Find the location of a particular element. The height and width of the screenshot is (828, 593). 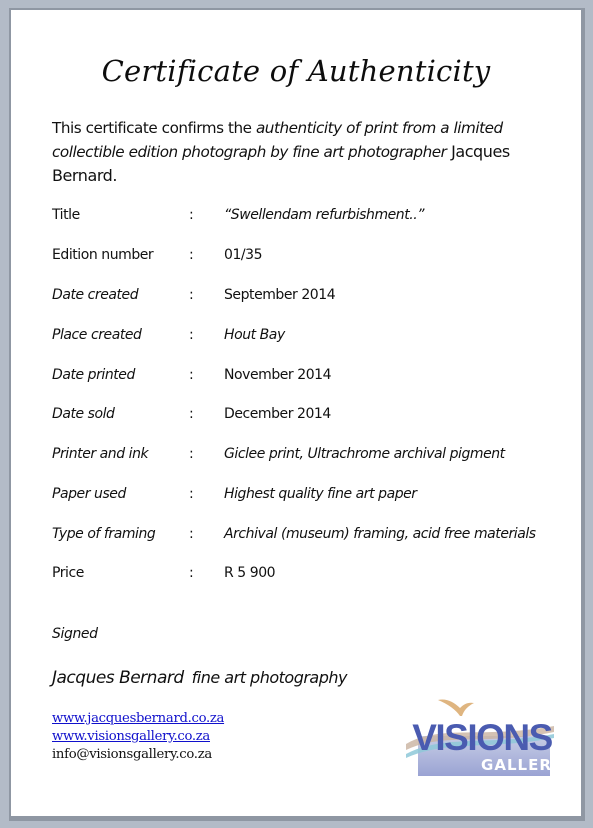

contact-email: info@visionsgallery.co.za is located at coordinates (132, 754).